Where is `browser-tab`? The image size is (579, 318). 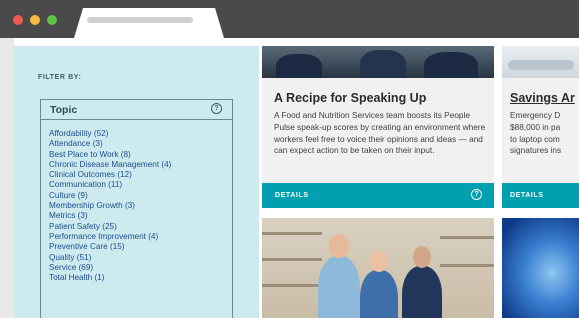
browser-tab is located at coordinates (149, 23).